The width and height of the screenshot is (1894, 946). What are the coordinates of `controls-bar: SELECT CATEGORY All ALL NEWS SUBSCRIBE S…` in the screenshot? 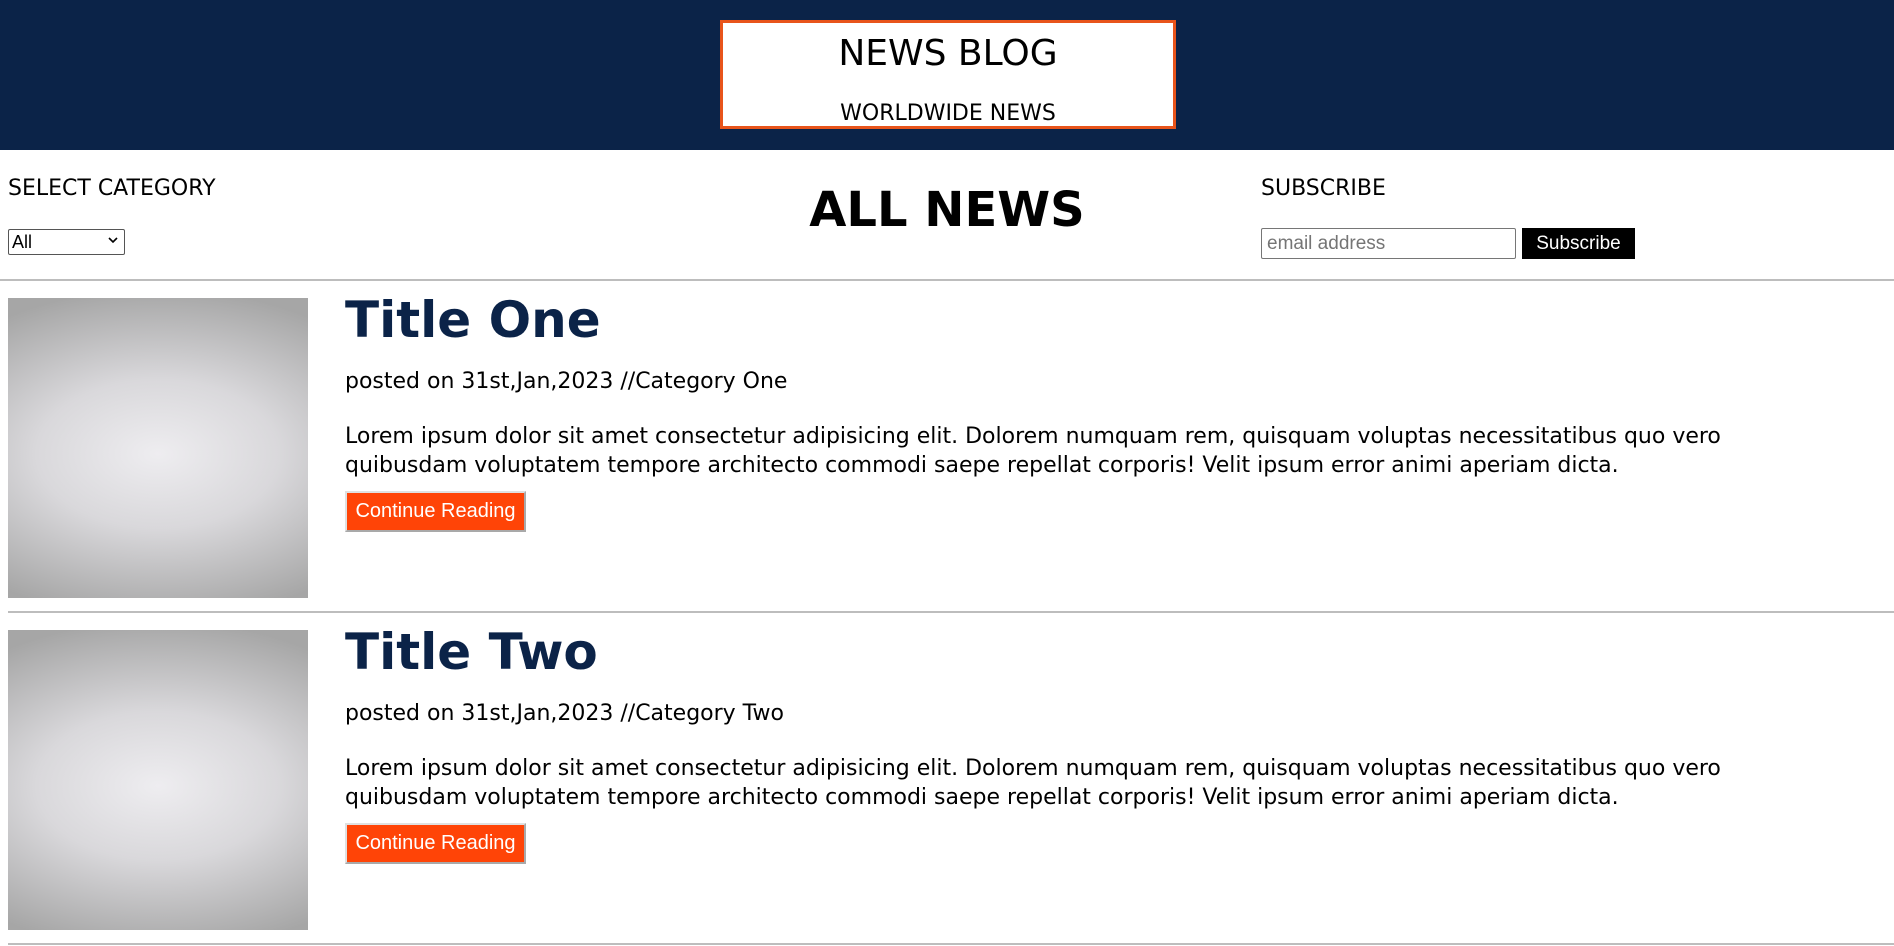 It's located at (947, 215).